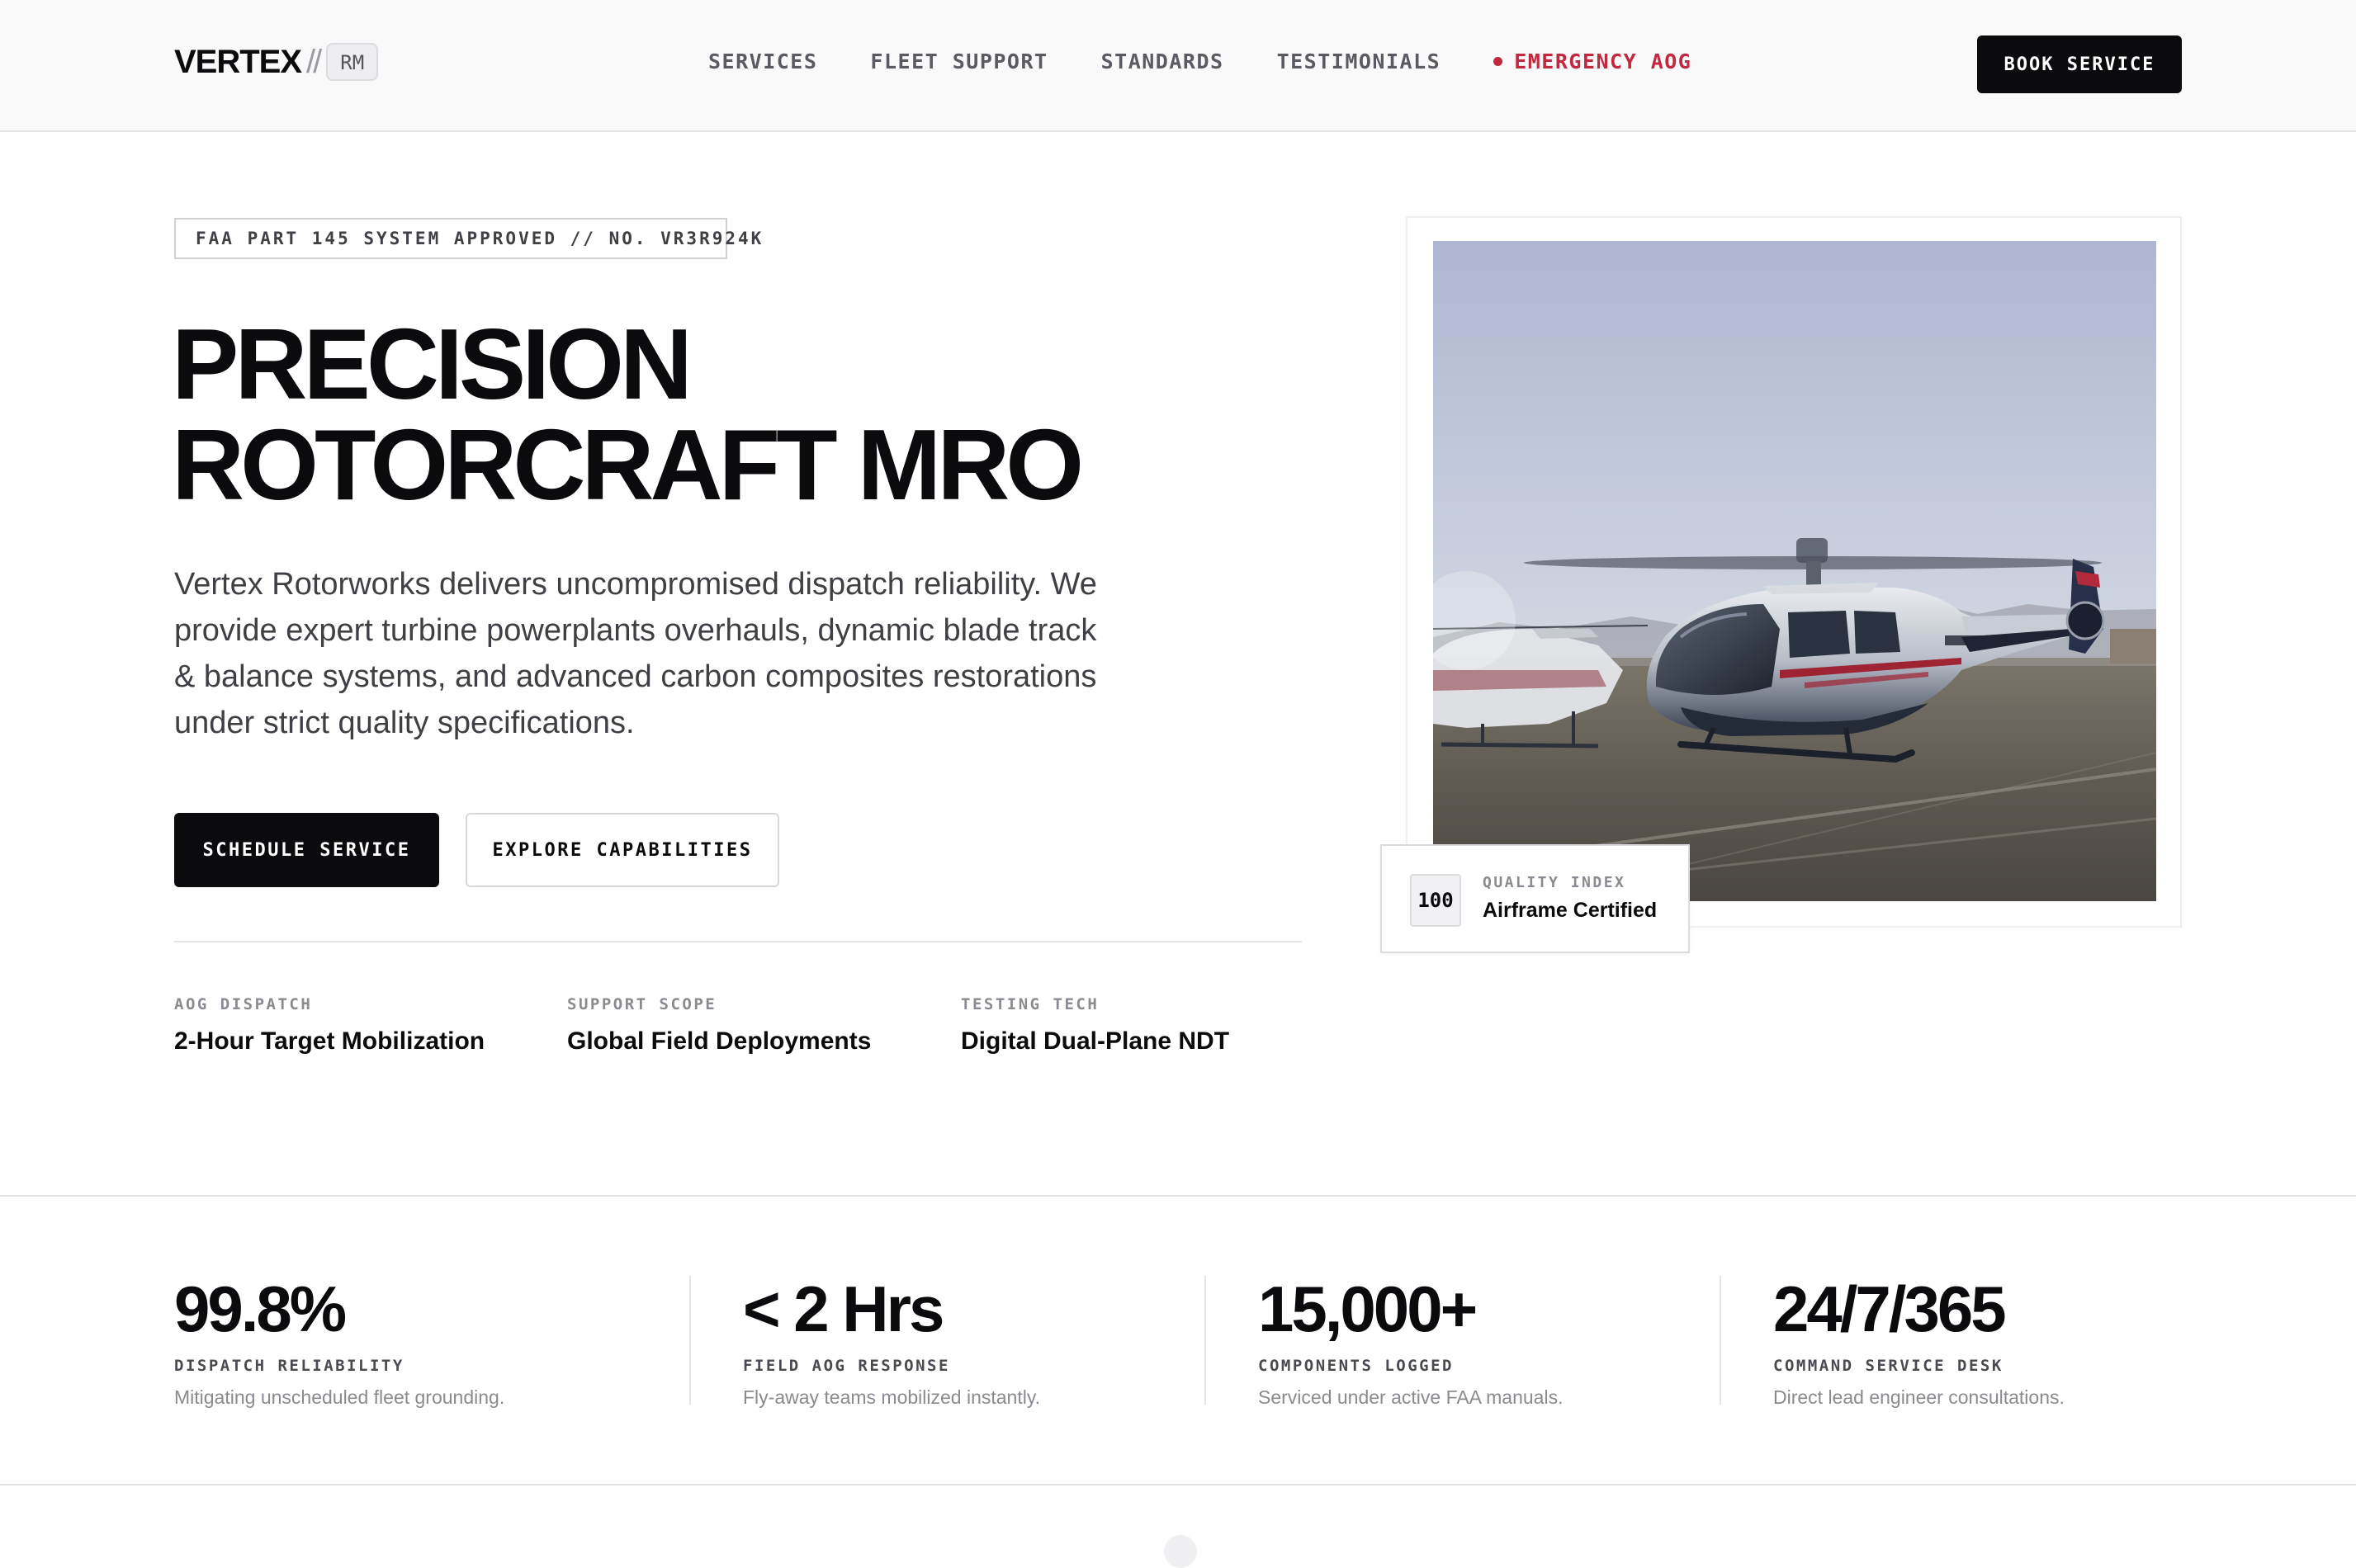 This screenshot has height=1568, width=2356. Describe the element at coordinates (2079, 64) in the screenshot. I see `book-service-button: BOOK SERVICE` at that location.